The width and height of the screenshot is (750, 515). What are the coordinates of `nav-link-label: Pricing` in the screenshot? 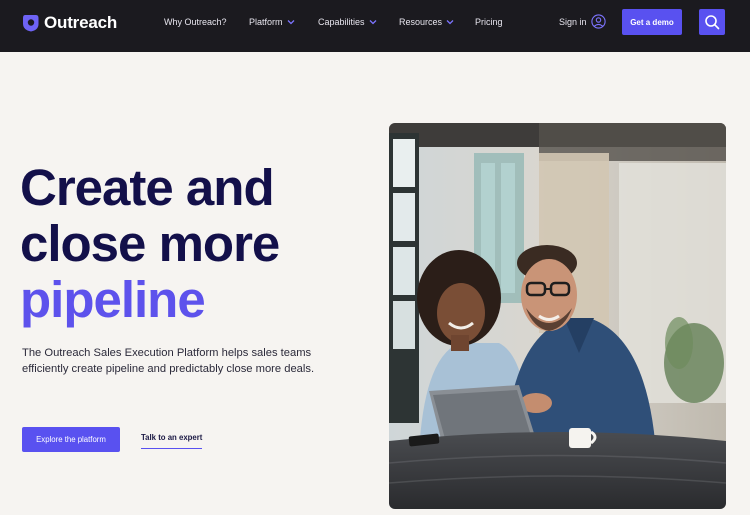 It's located at (489, 22).